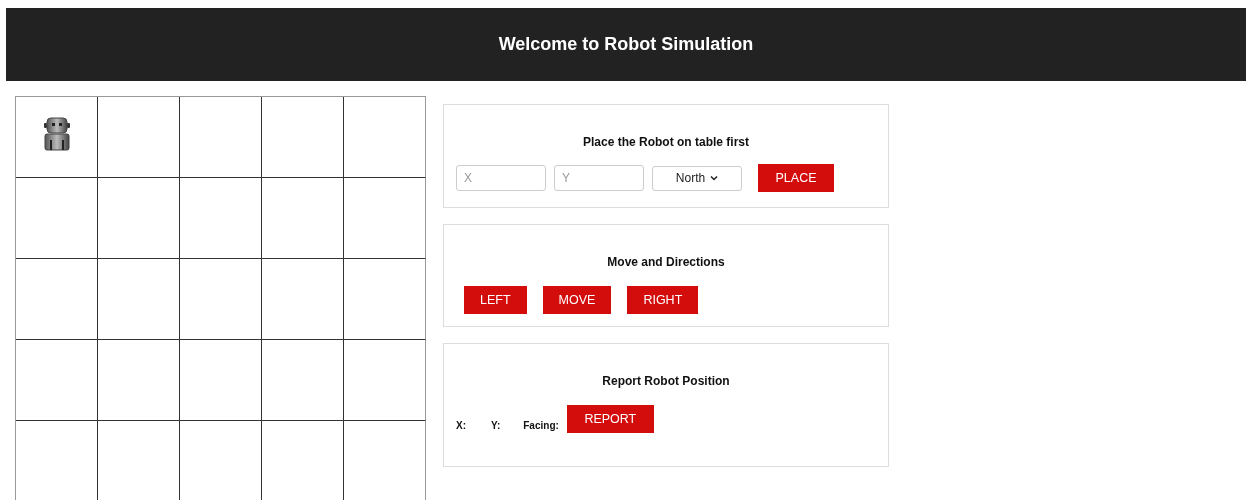  I want to click on panel-title: Move and Directions, so click(666, 262).